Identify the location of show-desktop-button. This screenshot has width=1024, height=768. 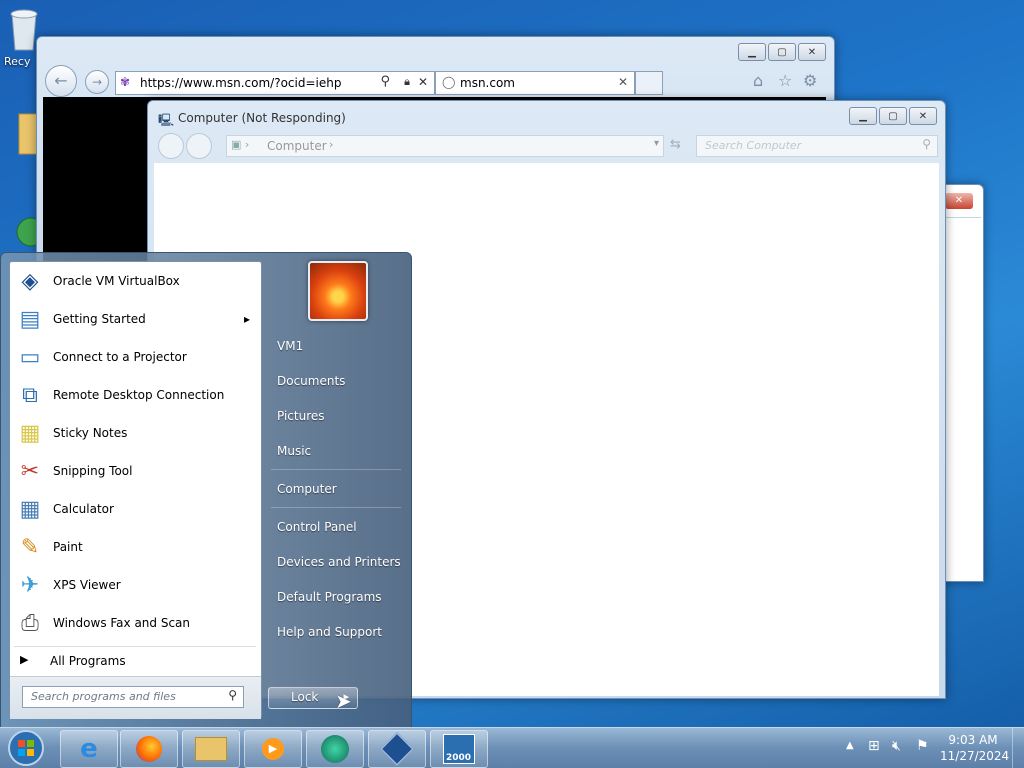
(1018, 748).